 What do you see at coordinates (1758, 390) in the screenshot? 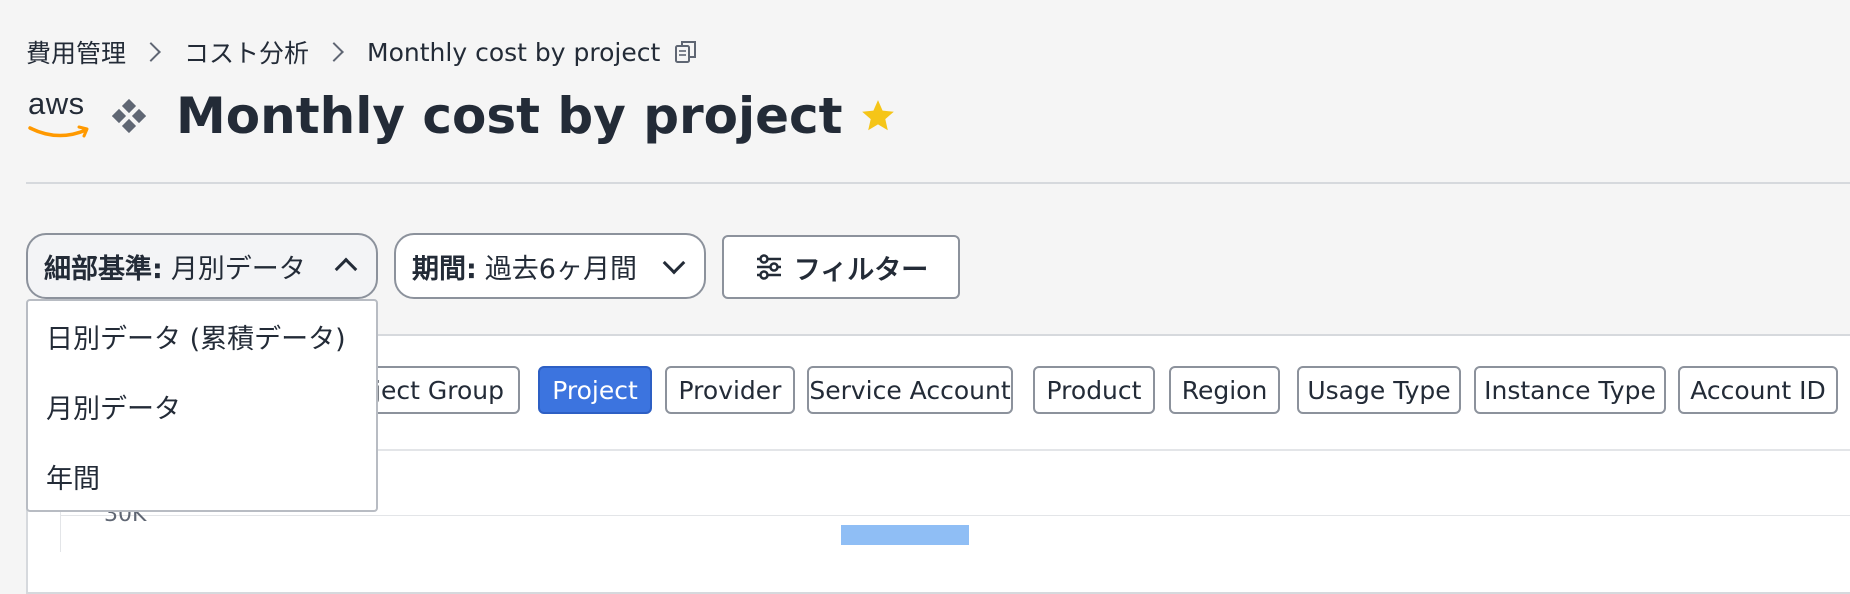
I see `chip-account-id: Account ID` at bounding box center [1758, 390].